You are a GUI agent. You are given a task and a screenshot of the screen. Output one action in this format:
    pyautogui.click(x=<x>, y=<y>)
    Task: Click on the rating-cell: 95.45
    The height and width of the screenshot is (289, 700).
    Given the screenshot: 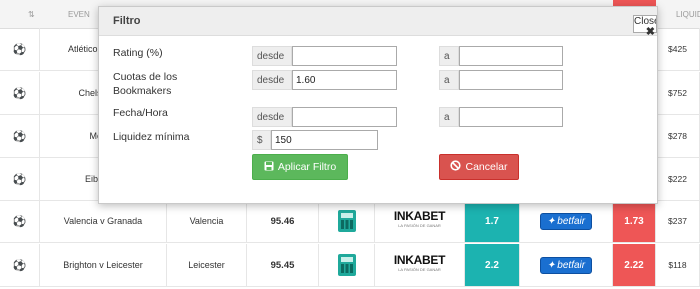 What is the action you would take?
    pyautogui.click(x=283, y=265)
    